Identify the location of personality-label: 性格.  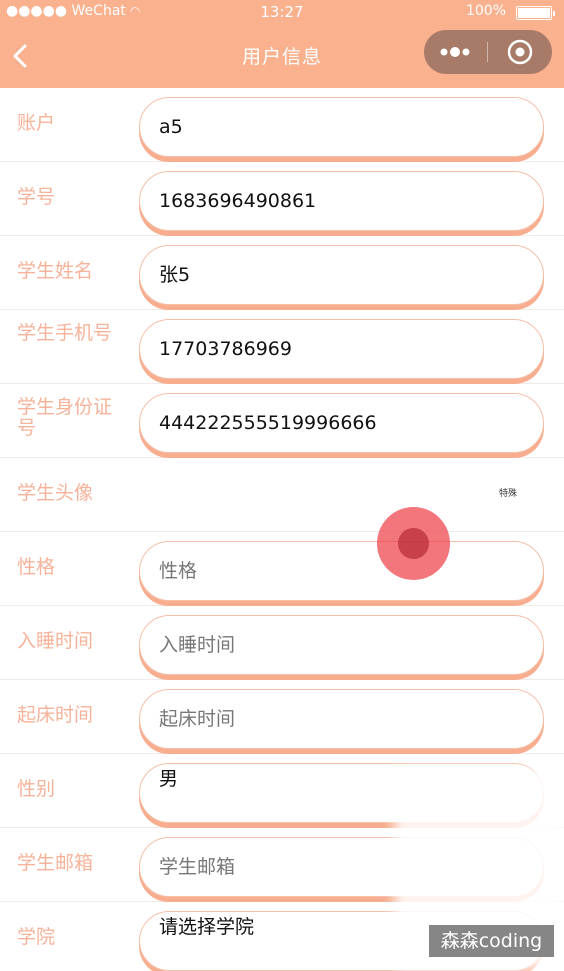
(36, 567).